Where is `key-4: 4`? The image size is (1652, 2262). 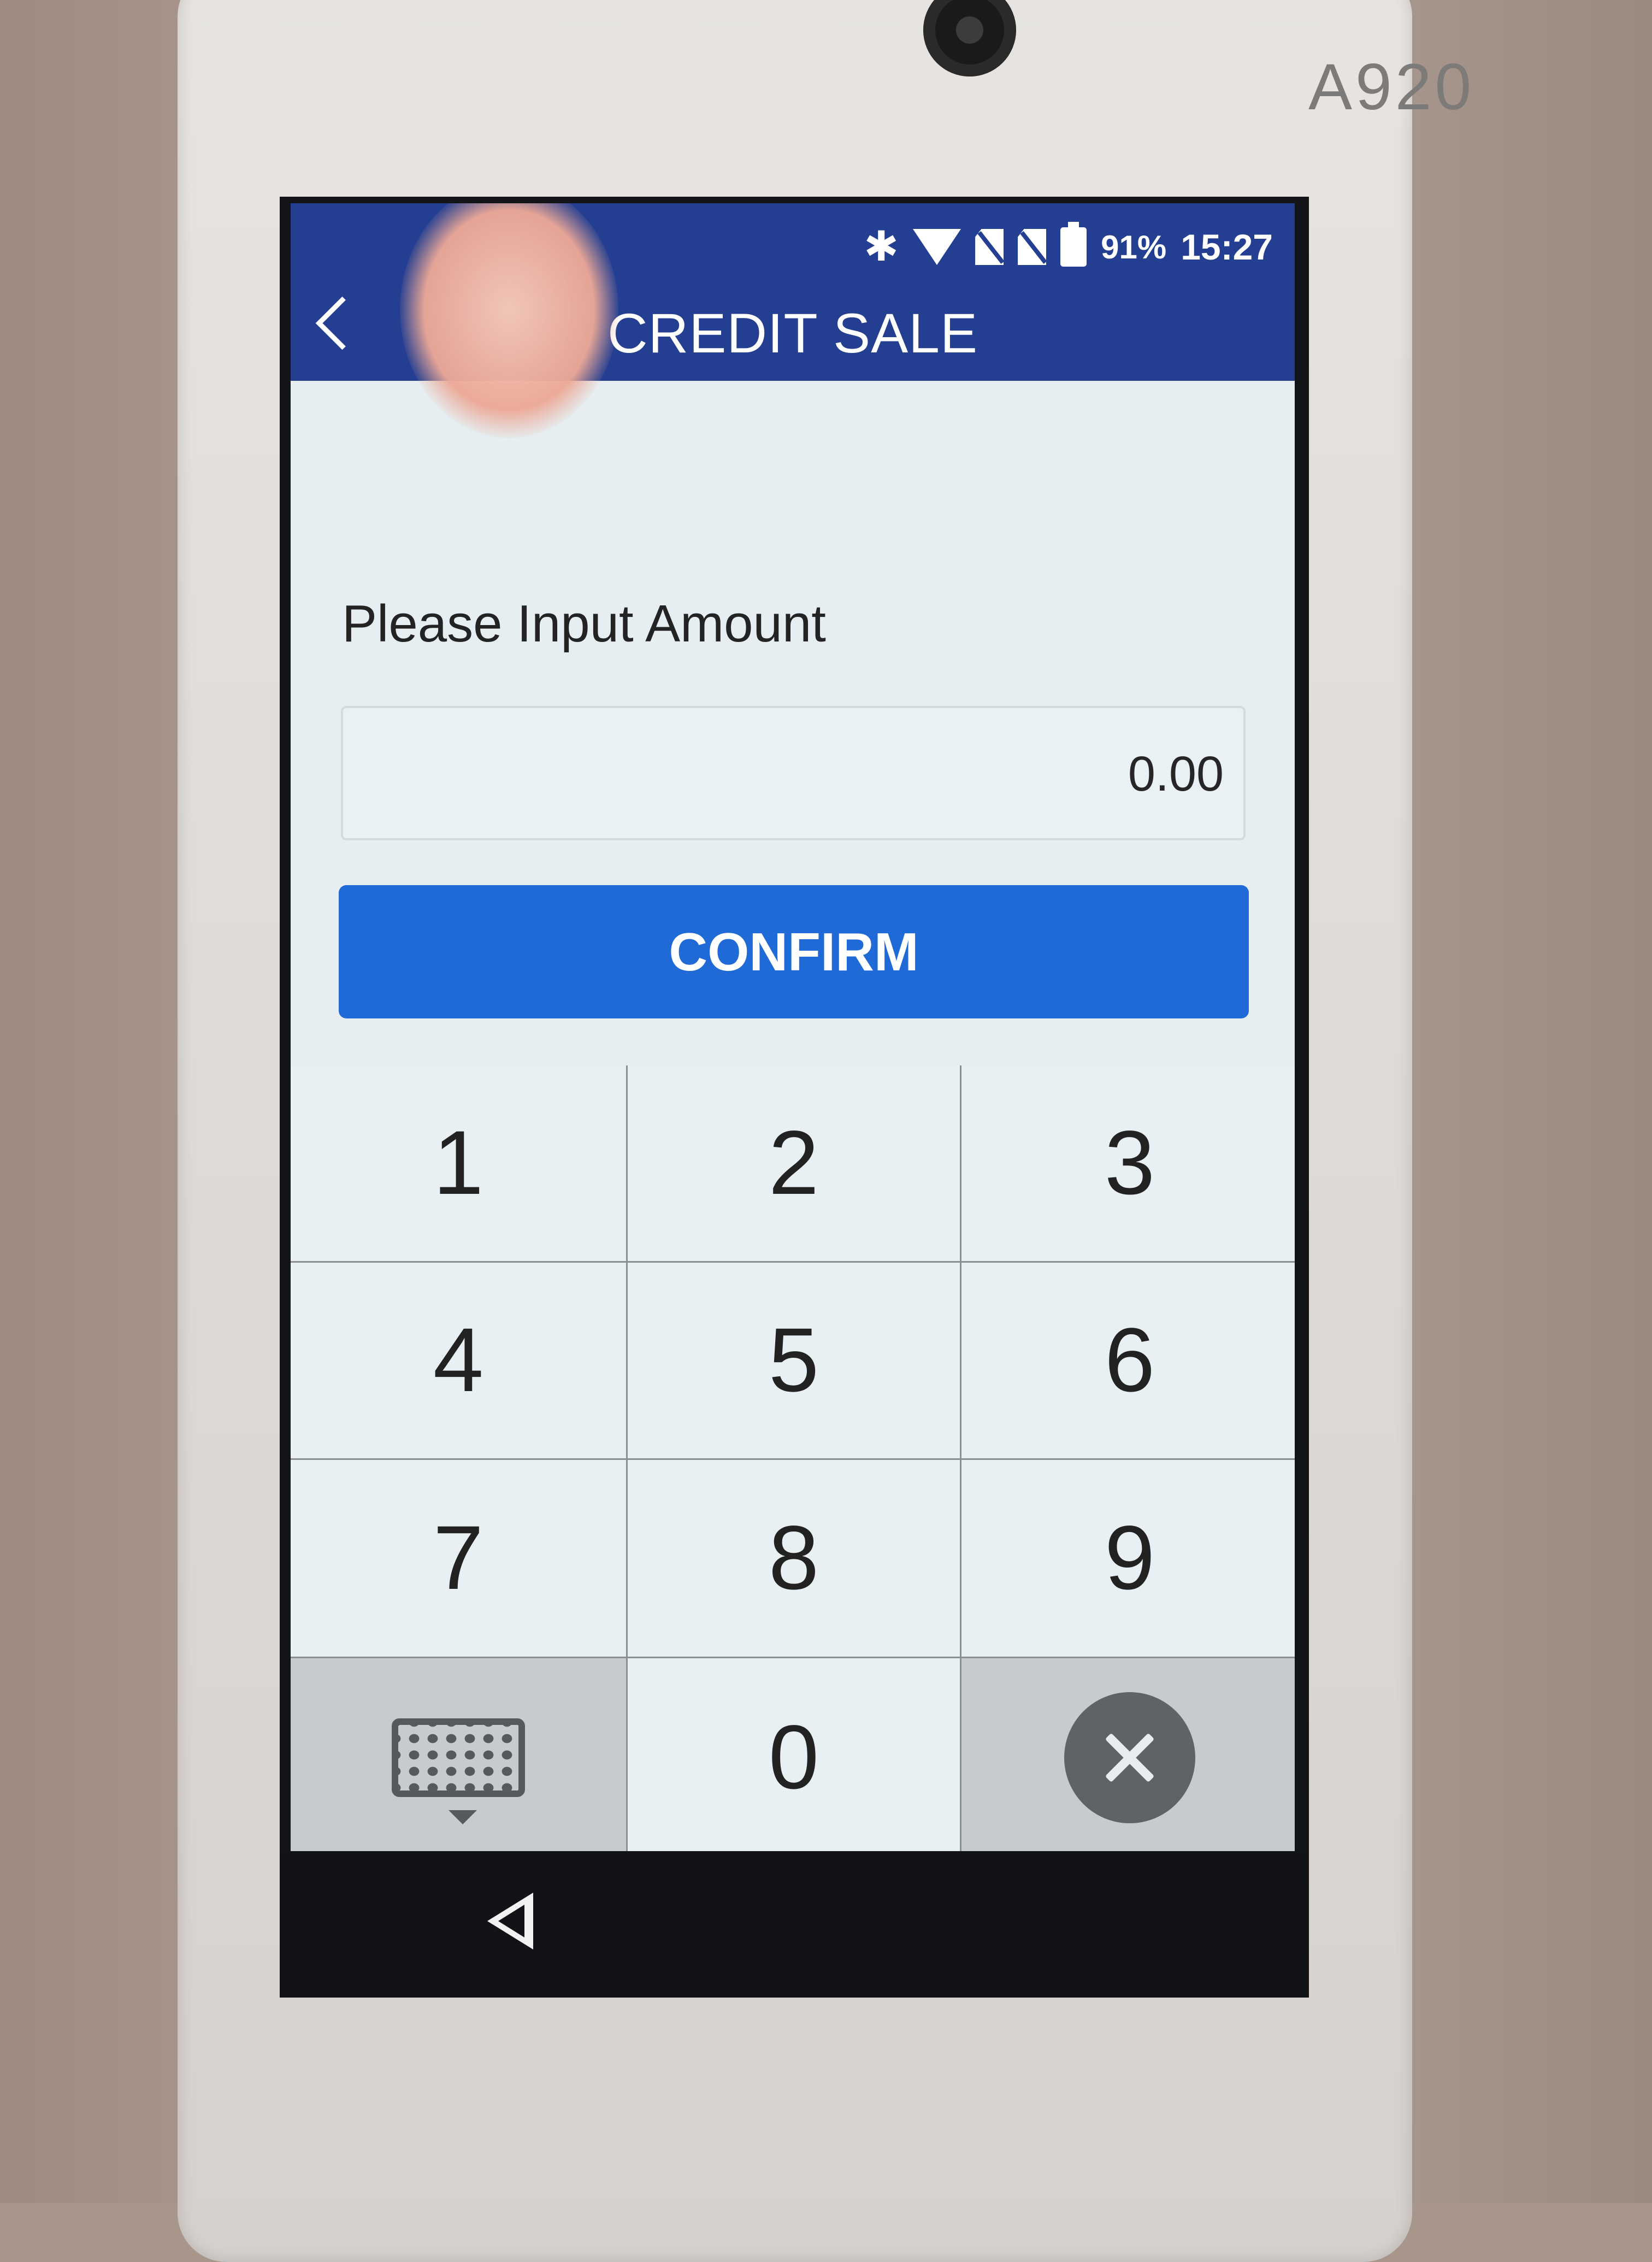 key-4: 4 is located at coordinates (458, 1361).